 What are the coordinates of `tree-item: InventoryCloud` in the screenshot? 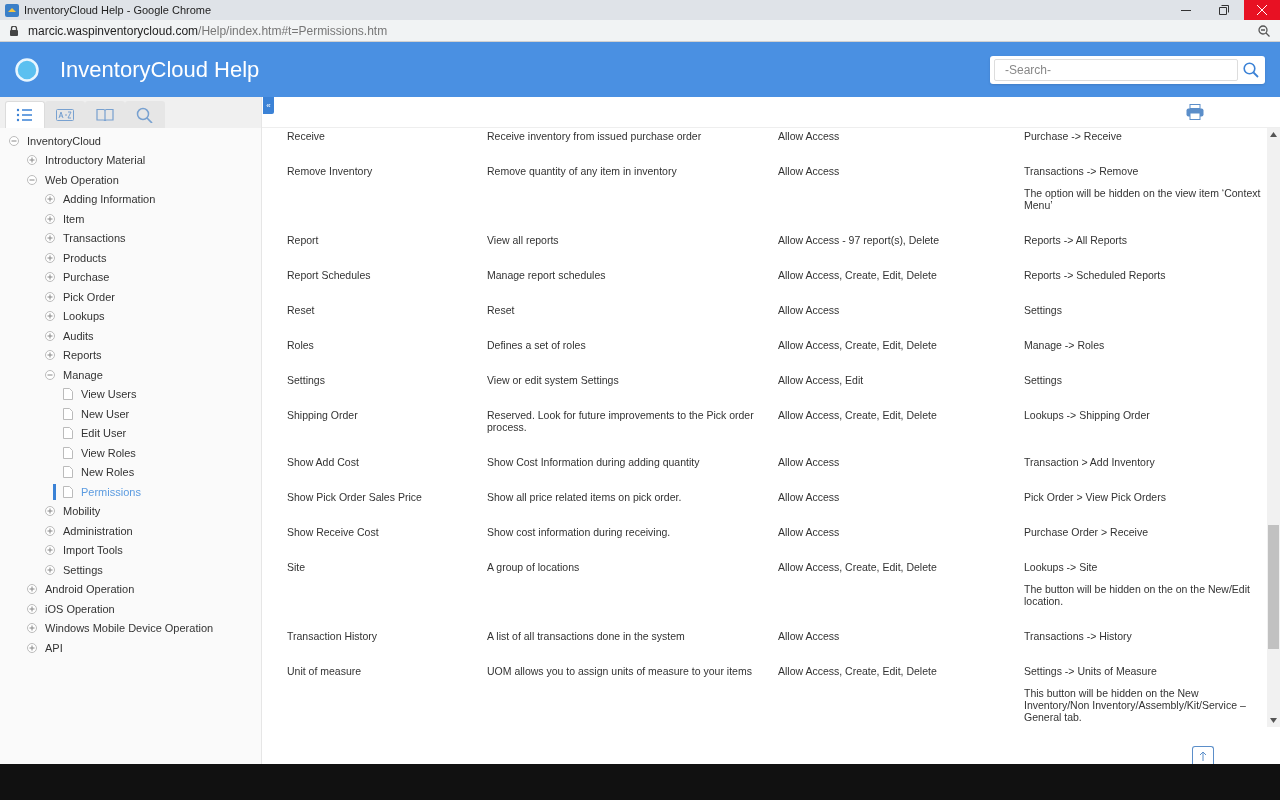 It's located at (64, 140).